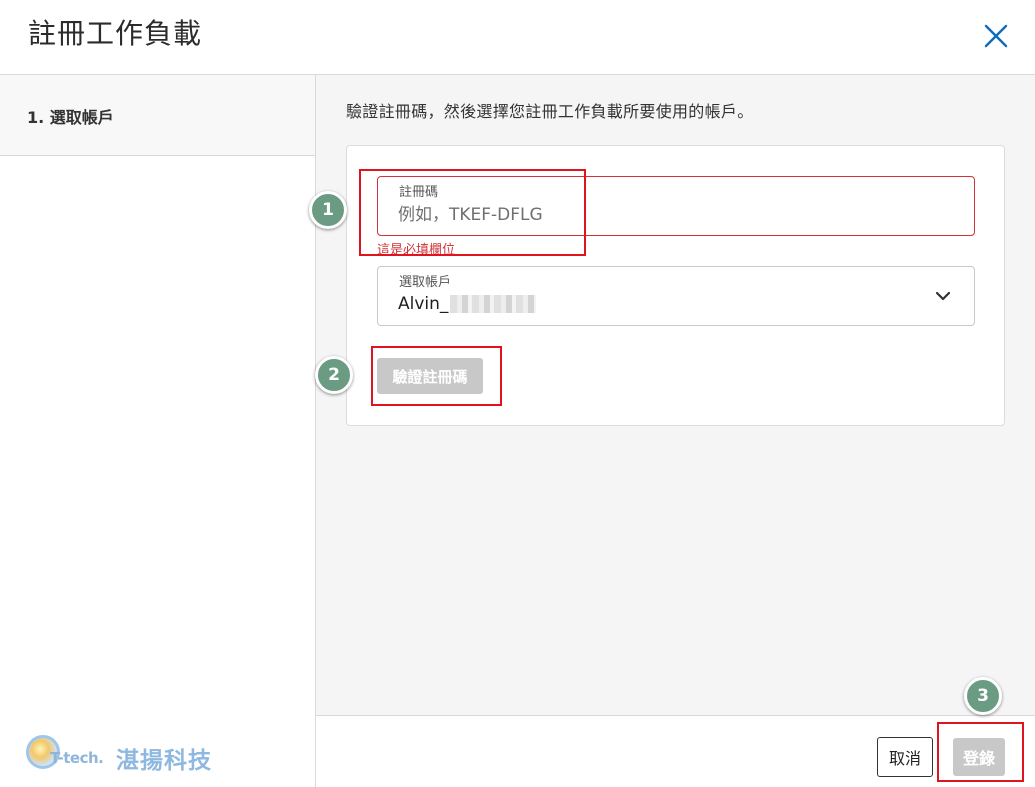  I want to click on sidebar-step-select-account: 1. 選取帳戶, so click(157, 115).